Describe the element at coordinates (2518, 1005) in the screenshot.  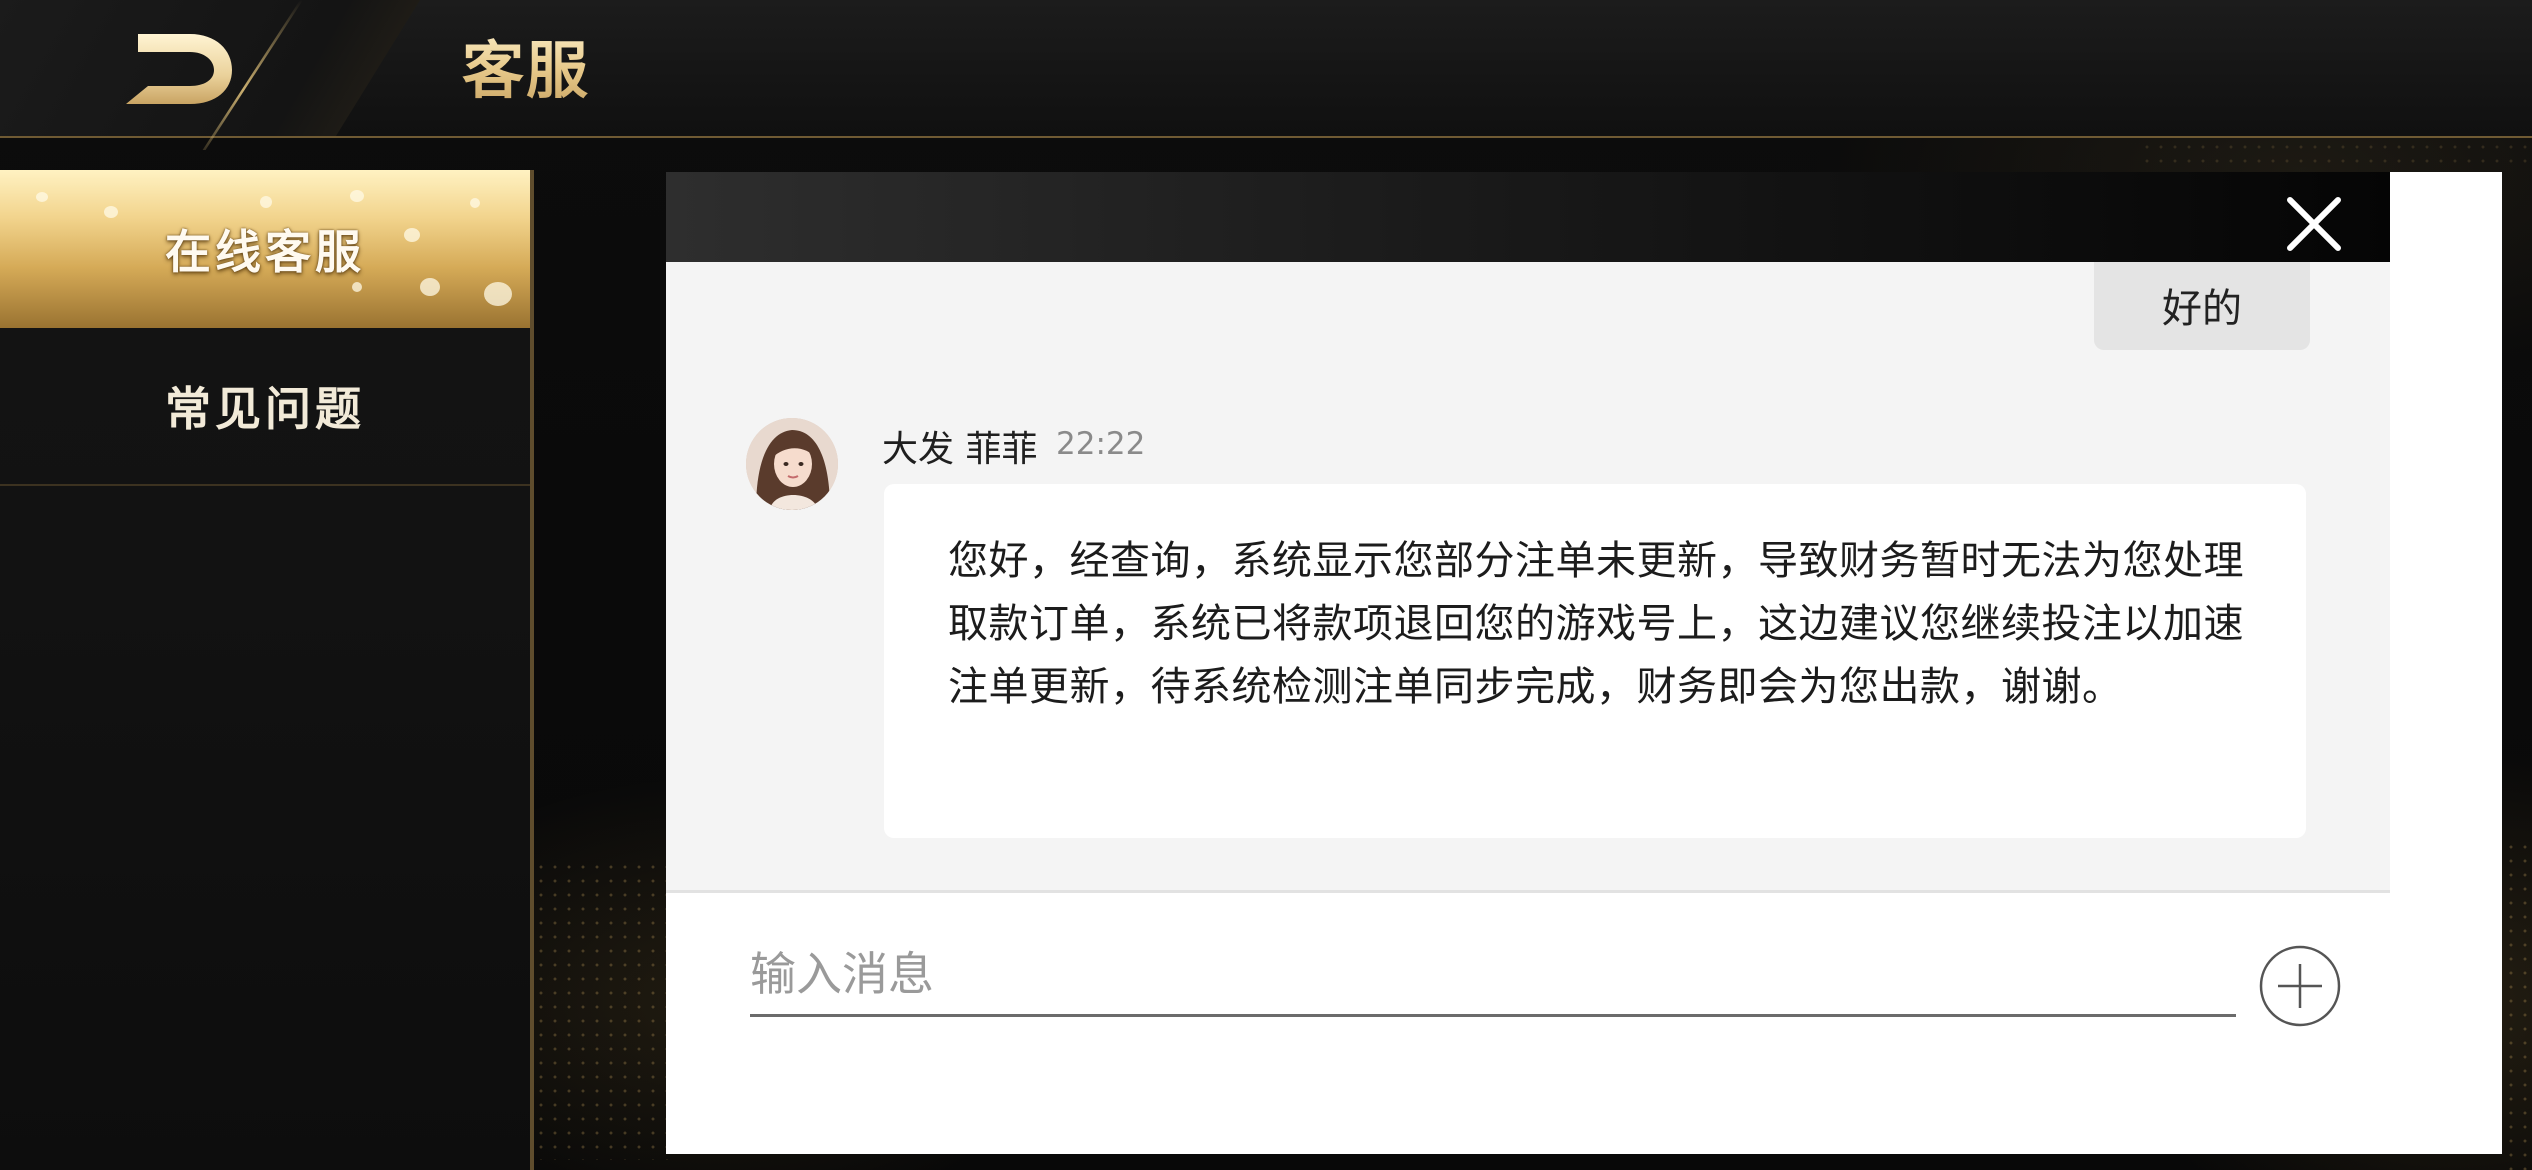
I see `decorative-dots-right` at that location.